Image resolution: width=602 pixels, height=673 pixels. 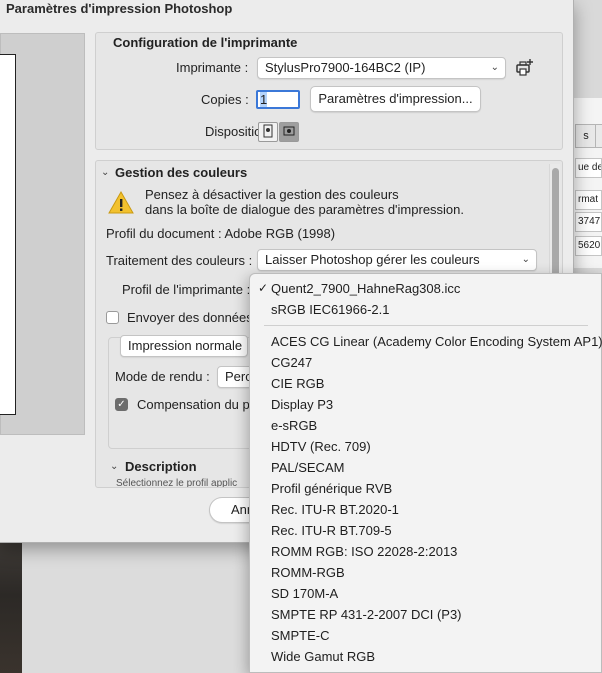 What do you see at coordinates (426, 446) in the screenshot?
I see `menu-item: HDTV (Rec. 709)` at bounding box center [426, 446].